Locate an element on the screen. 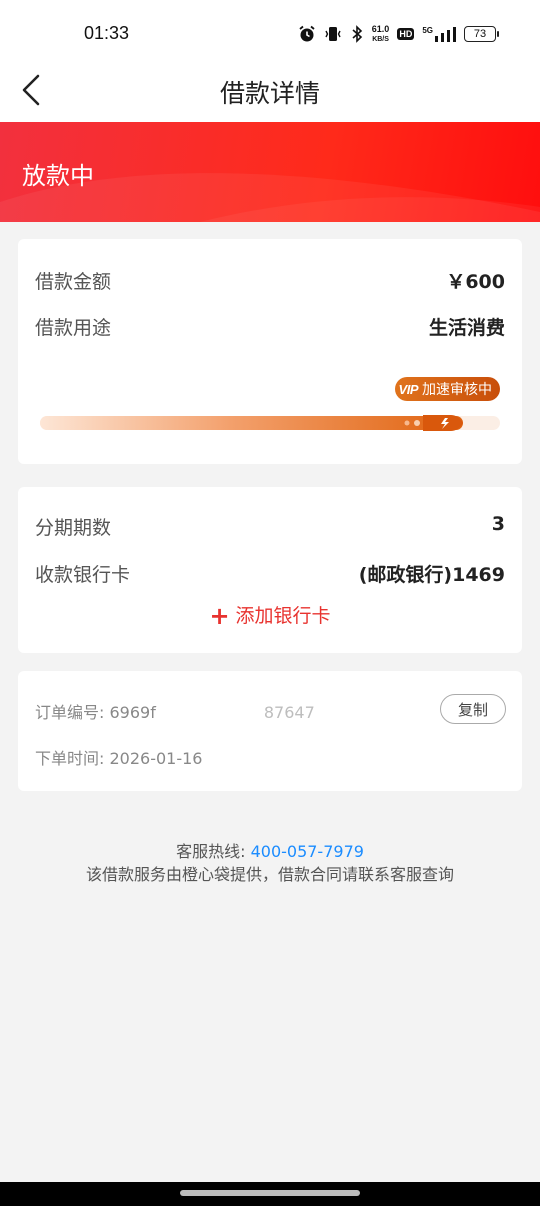  status-time: 01:33 is located at coordinates (107, 33).